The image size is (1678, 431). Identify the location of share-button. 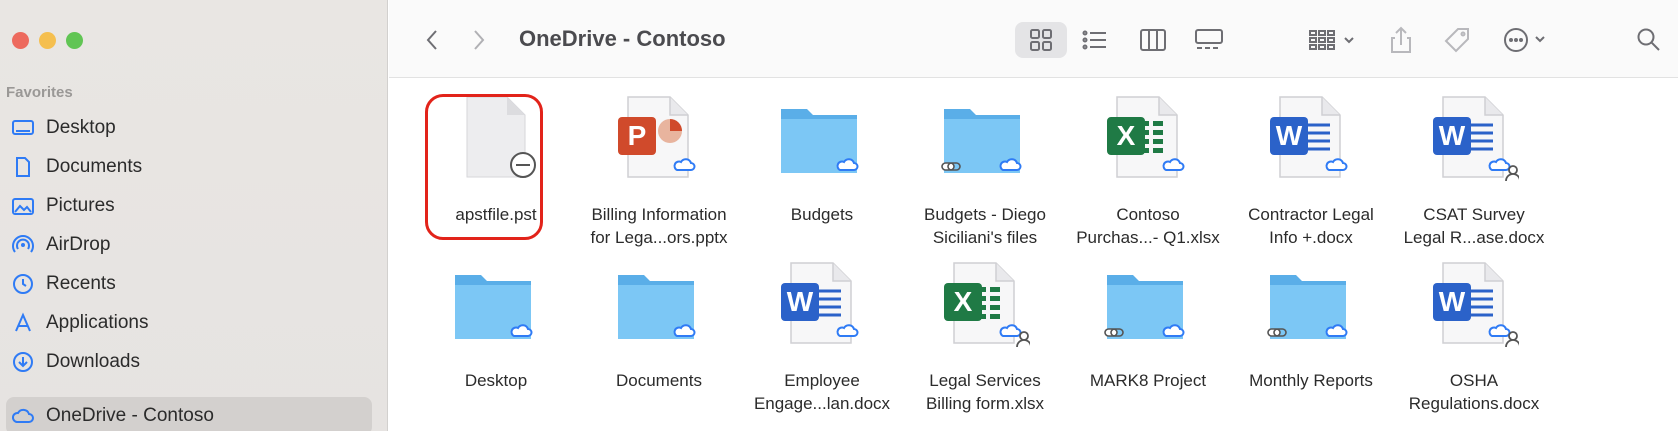
(1401, 40).